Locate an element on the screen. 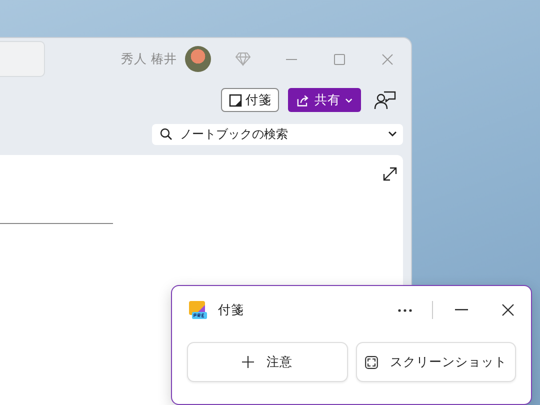 Image resolution: width=540 pixels, height=405 pixels. user-name: 秀人 椿井 is located at coordinates (149, 59).